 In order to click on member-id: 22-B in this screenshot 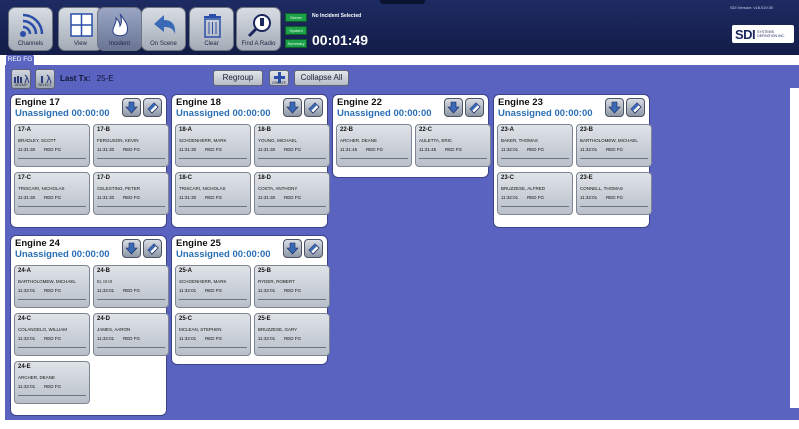, I will do `click(347, 130)`.